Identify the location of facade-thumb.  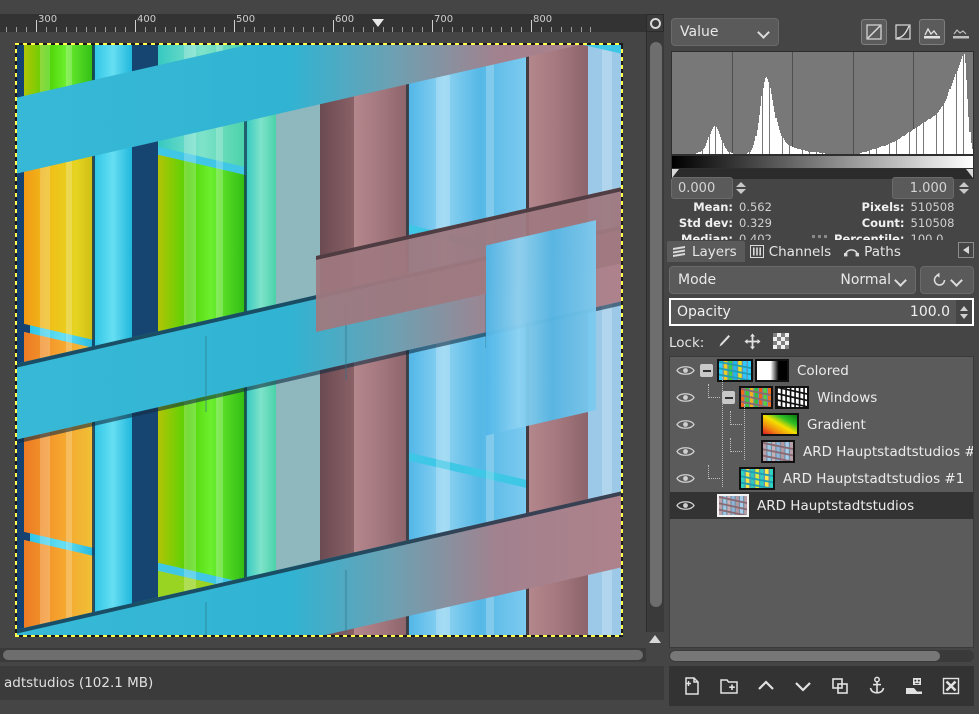
(778, 451).